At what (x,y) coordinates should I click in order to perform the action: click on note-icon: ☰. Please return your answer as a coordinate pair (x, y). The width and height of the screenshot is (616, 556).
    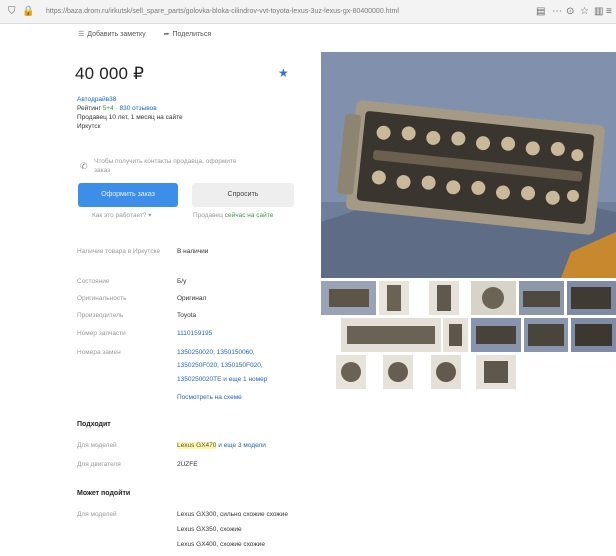
    Looking at the image, I should click on (81, 34).